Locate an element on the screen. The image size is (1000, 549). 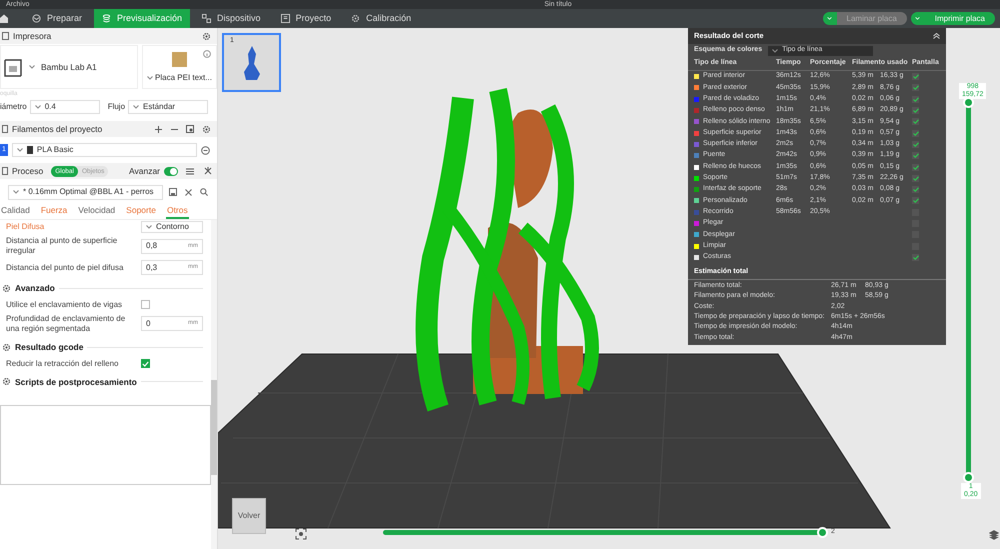
settings-tab: Calidad is located at coordinates (15, 211).